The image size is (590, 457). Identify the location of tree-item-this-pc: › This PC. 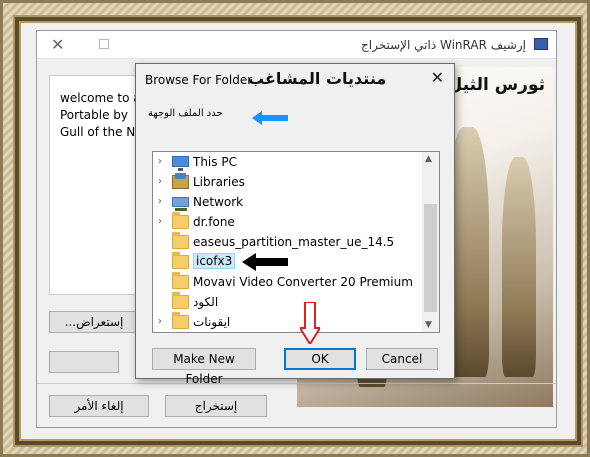
(287, 163).